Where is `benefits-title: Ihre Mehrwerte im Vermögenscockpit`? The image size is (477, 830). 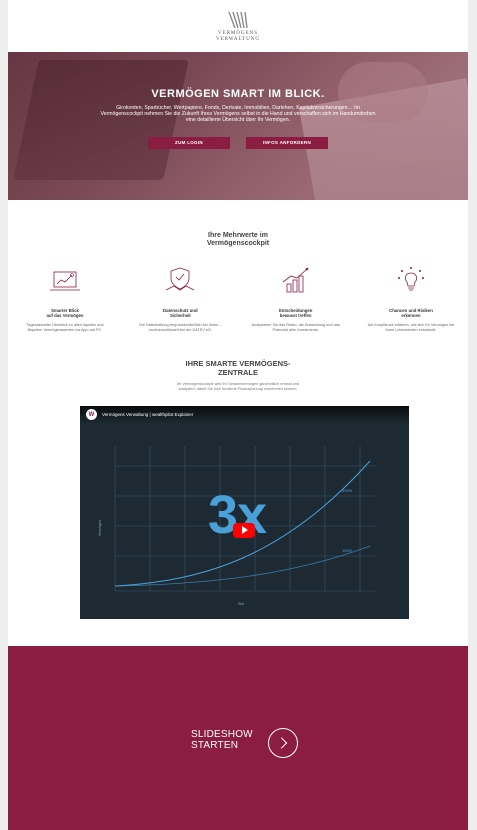 benefits-title: Ihre Mehrwerte im Vermögenscockpit is located at coordinates (238, 240).